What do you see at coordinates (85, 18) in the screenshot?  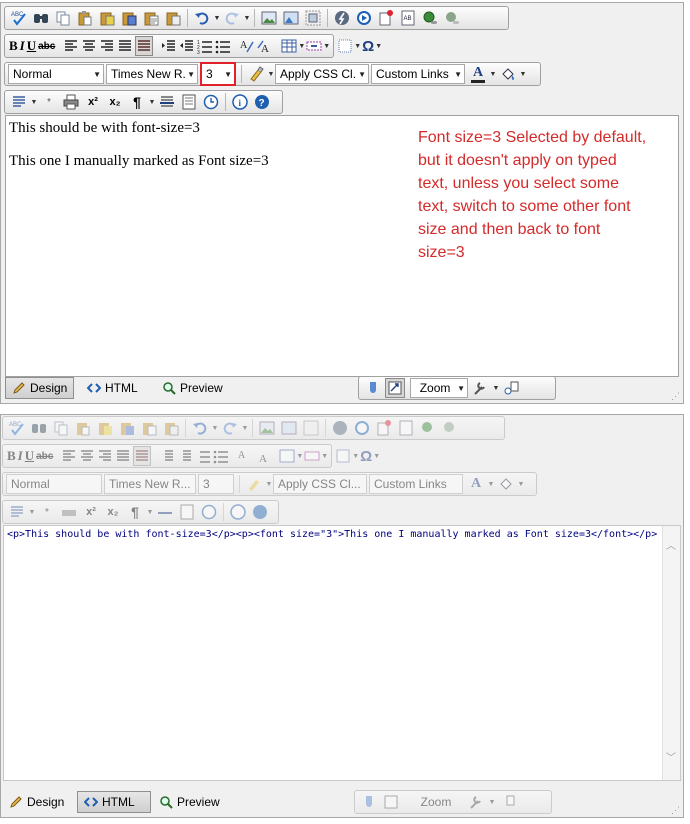 I see `paste-icon` at bounding box center [85, 18].